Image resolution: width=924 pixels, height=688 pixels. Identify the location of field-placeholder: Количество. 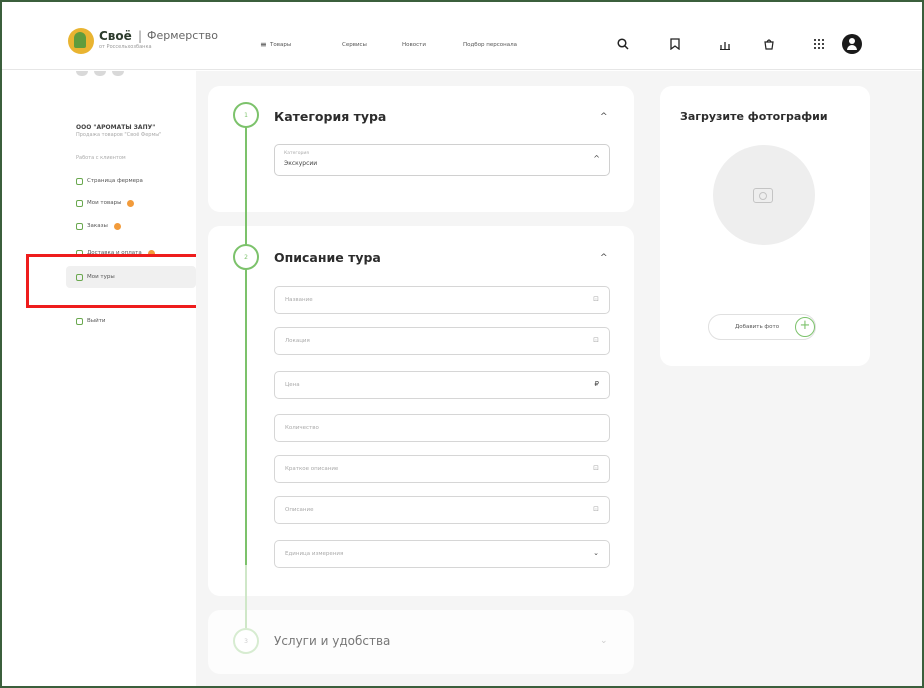
(302, 428).